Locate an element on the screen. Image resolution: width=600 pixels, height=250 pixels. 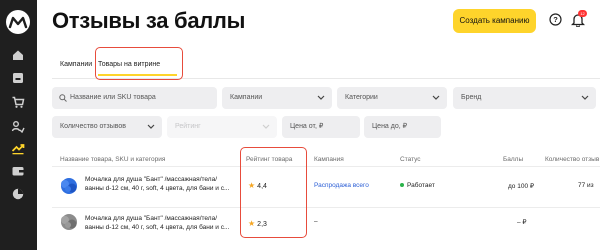
highlight-frame-tab is located at coordinates (139, 63).